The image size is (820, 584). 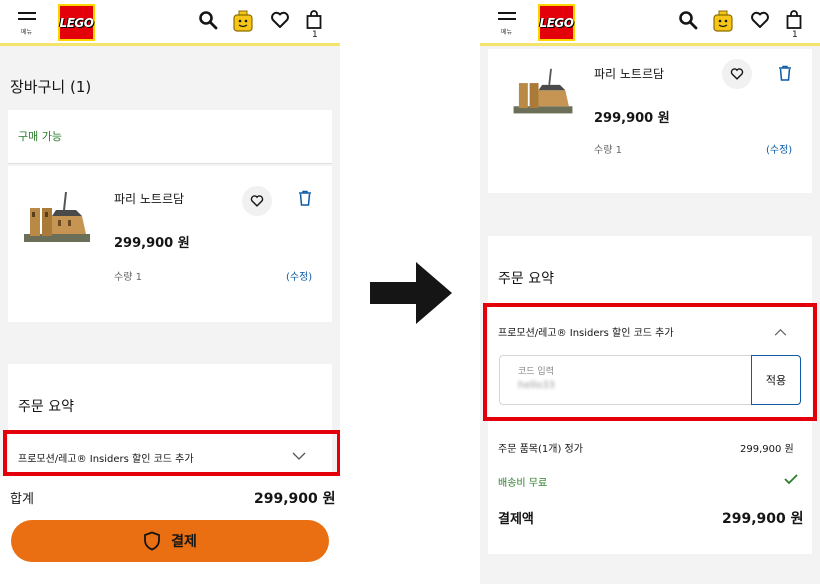 What do you see at coordinates (152, 541) in the screenshot?
I see `shield-icon` at bounding box center [152, 541].